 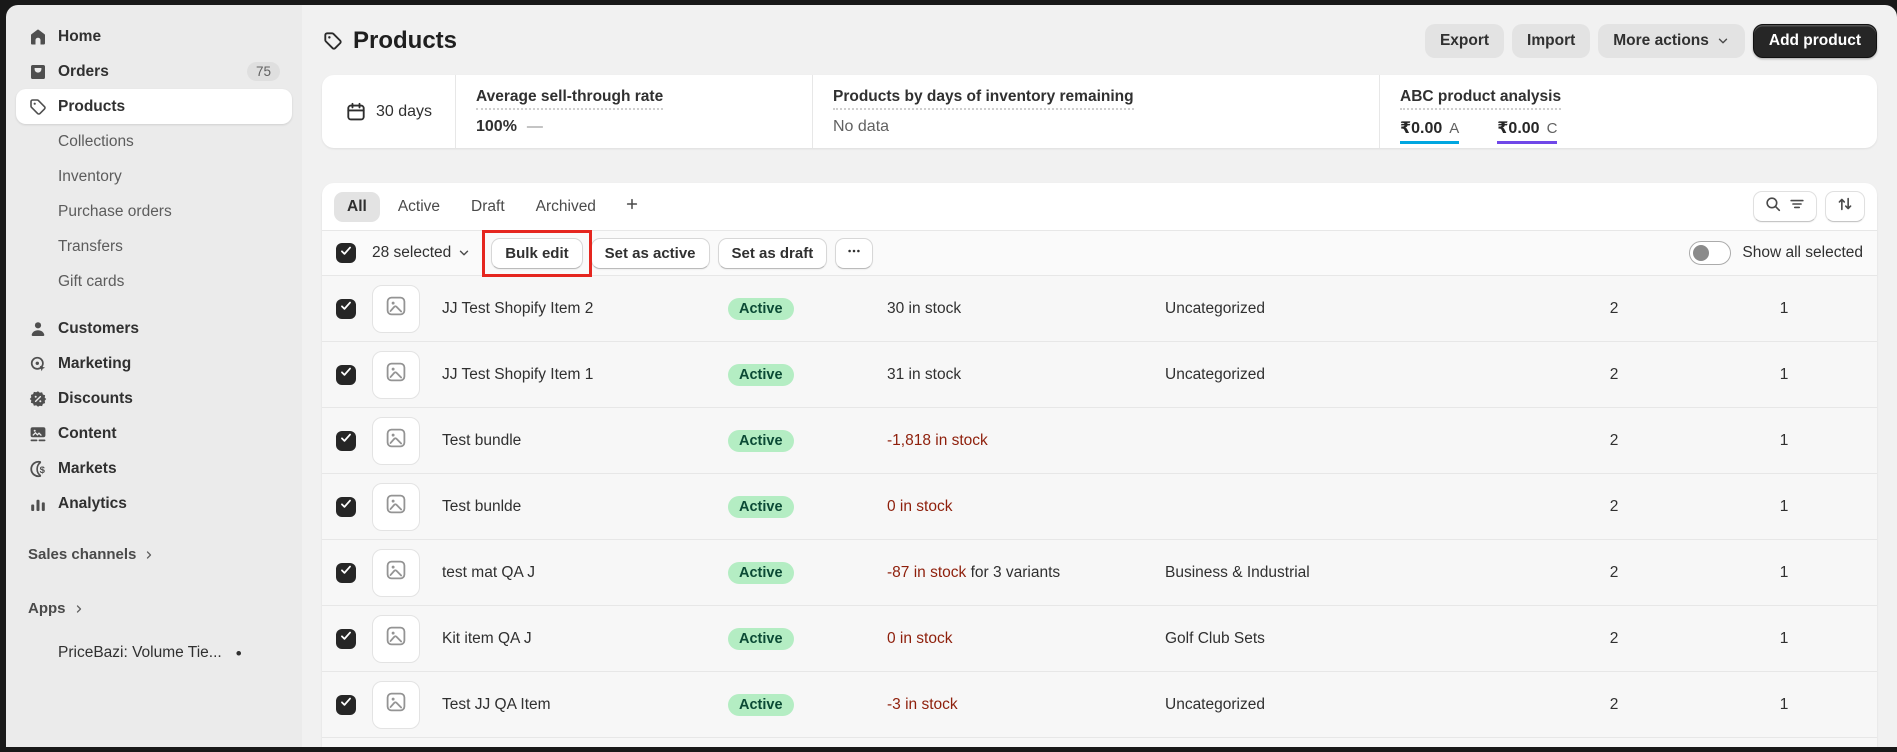 I want to click on sidebar-item-pricebazi-app: PriceBazi: Volume Tie... •, so click(x=154, y=653).